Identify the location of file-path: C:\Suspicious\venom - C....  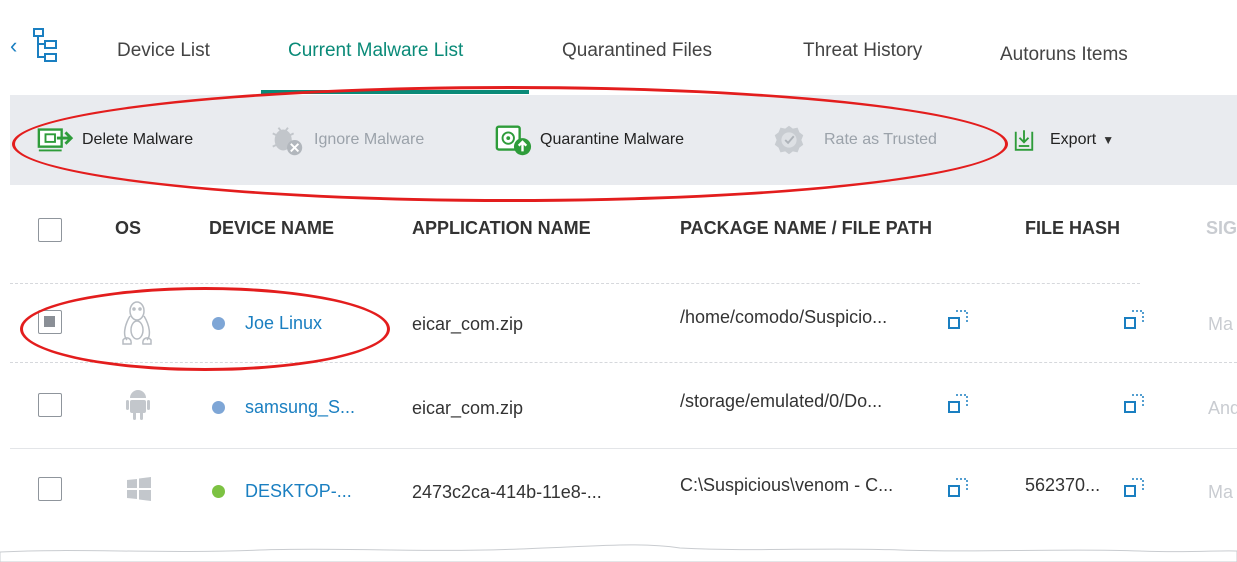
(787, 485).